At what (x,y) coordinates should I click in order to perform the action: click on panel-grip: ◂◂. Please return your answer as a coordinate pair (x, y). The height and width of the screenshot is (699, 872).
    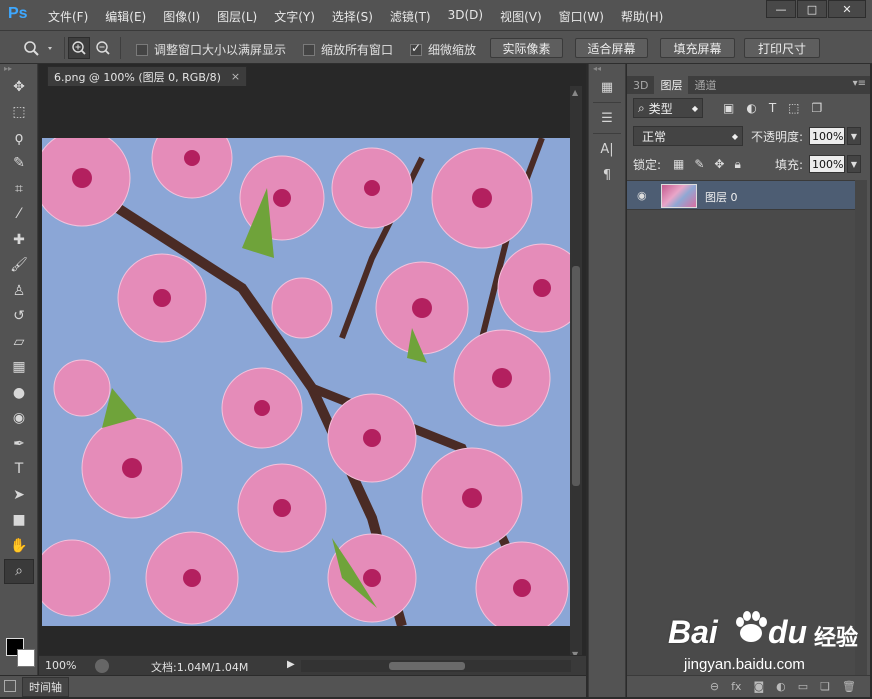
    Looking at the image, I should click on (607, 69).